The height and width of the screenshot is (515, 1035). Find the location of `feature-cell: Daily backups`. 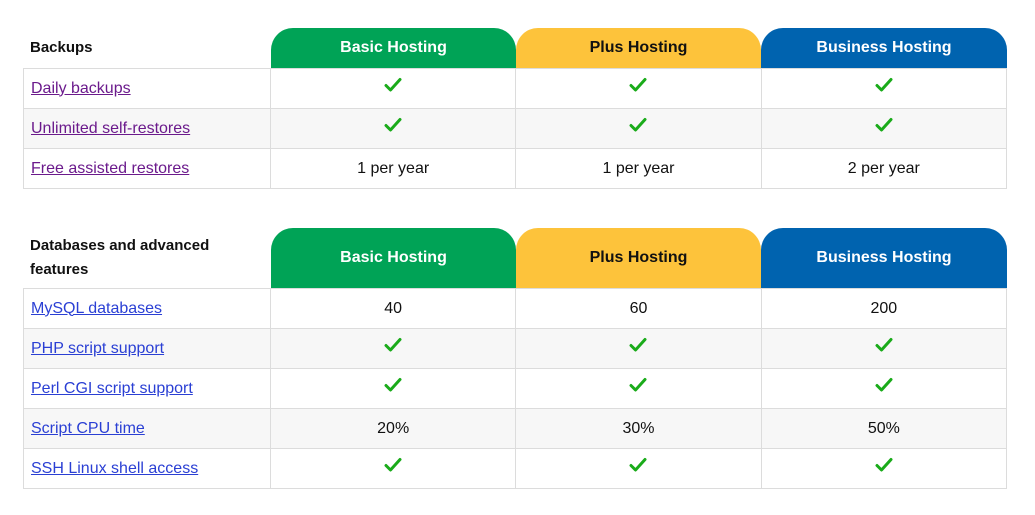

feature-cell: Daily backups is located at coordinates (147, 88).